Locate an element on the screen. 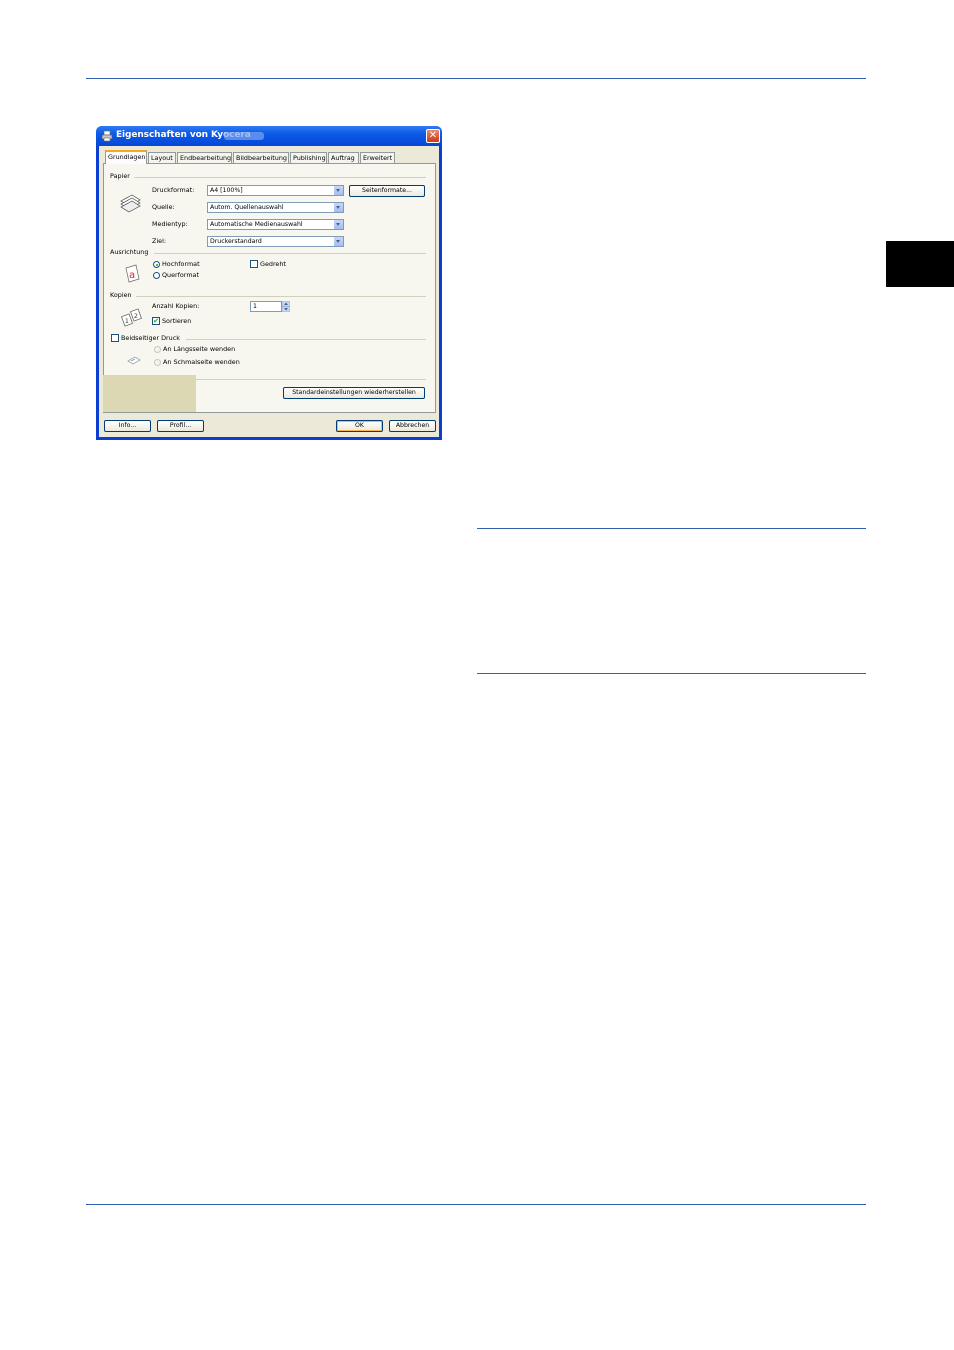  quelle-select: Autom. Quellenauswahl is located at coordinates (275, 207).